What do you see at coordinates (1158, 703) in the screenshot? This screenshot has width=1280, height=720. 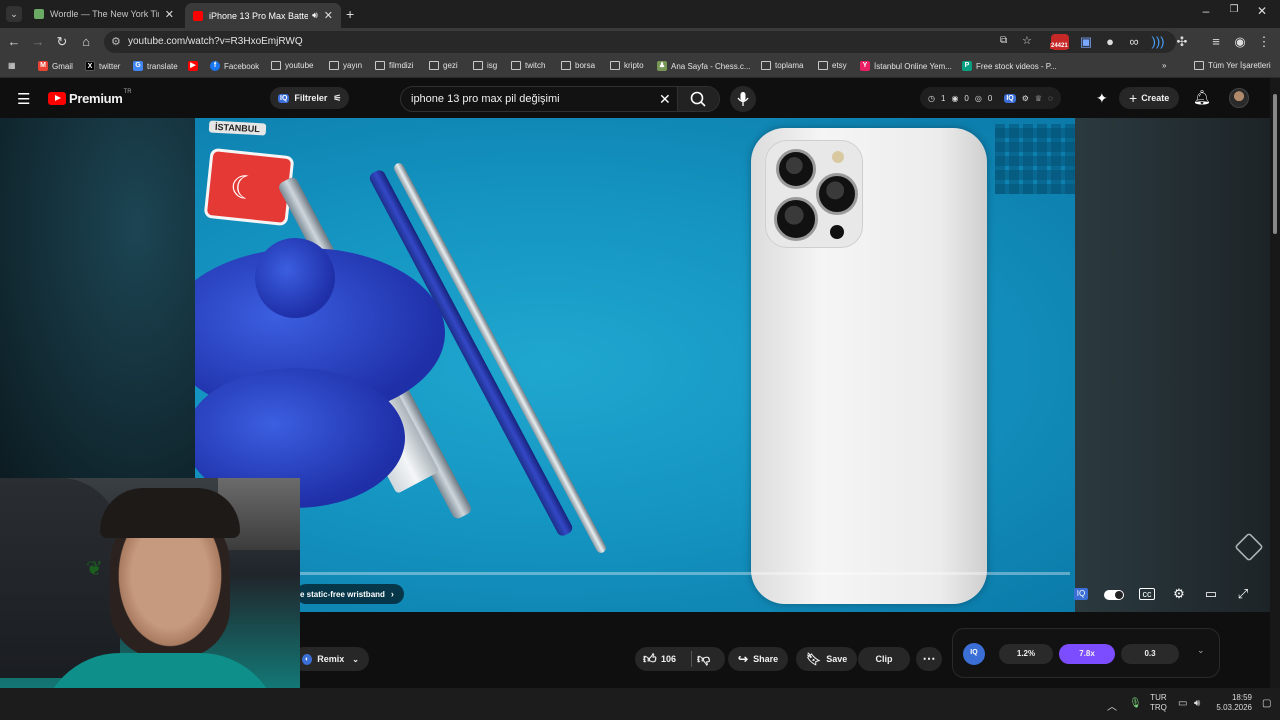 I see `language-indicator: TUR TRQ` at bounding box center [1158, 703].